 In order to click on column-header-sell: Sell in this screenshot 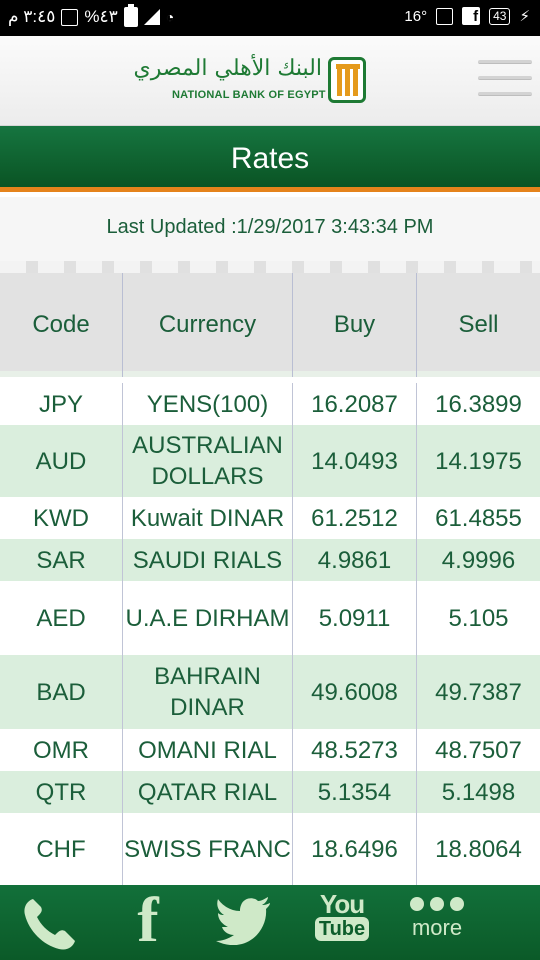, I will do `click(478, 324)`.